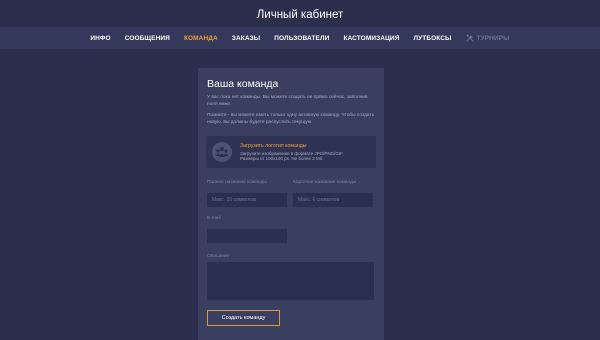 This screenshot has width=600, height=340. I want to click on nav-item-messages: СООБЩЕНИЯ, so click(147, 38).